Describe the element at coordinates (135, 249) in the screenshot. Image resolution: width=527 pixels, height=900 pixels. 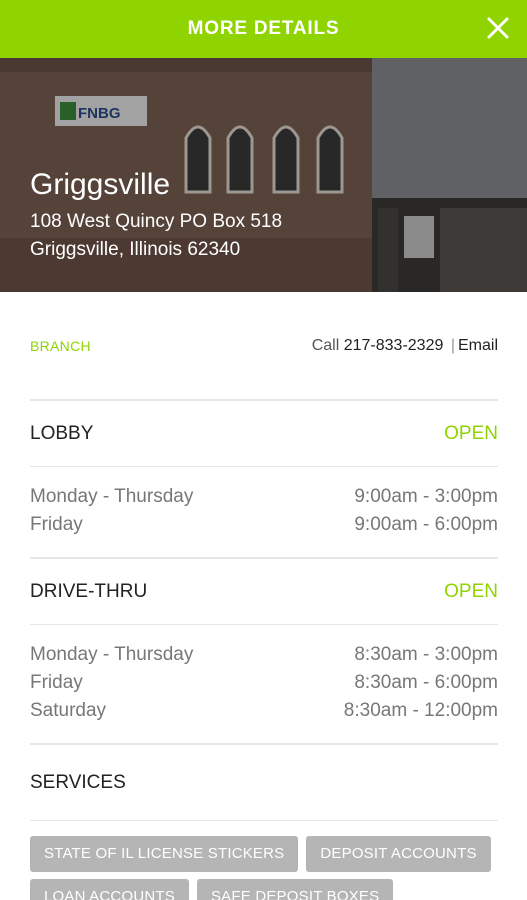
I see `address-line-2: Griggsville, Illinois 62340` at that location.